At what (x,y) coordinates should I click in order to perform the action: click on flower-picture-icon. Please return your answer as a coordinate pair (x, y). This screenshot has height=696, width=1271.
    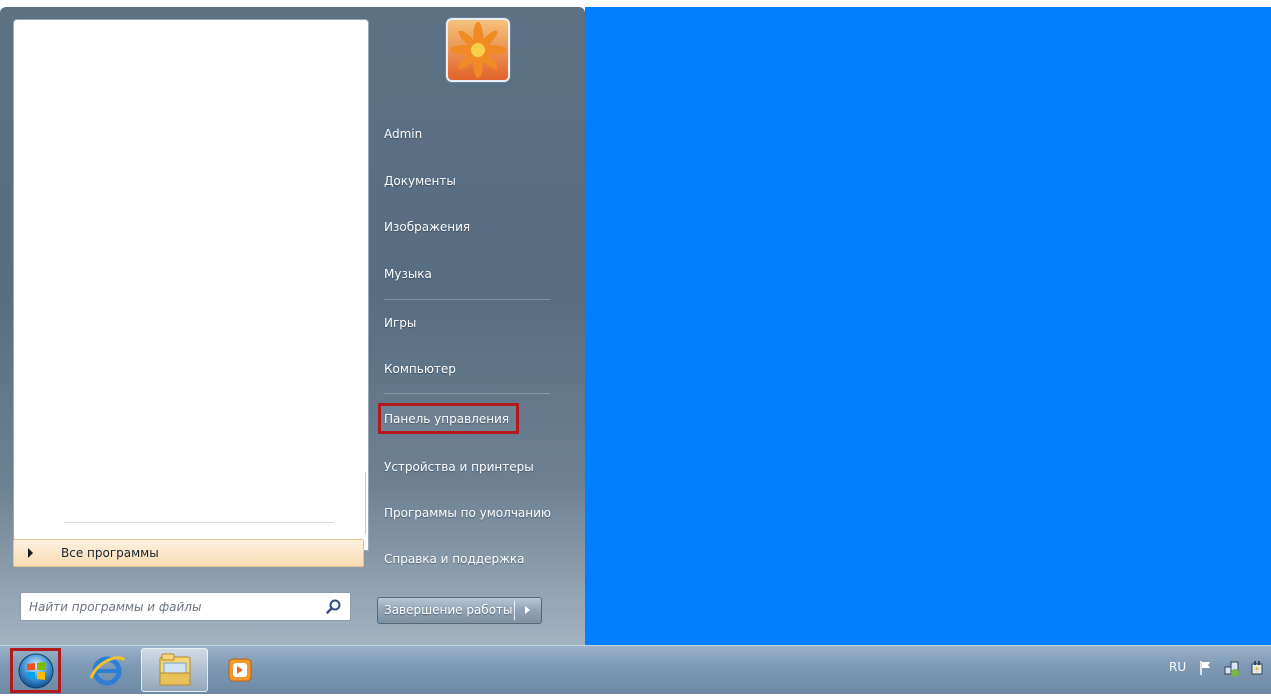
    Looking at the image, I should click on (478, 50).